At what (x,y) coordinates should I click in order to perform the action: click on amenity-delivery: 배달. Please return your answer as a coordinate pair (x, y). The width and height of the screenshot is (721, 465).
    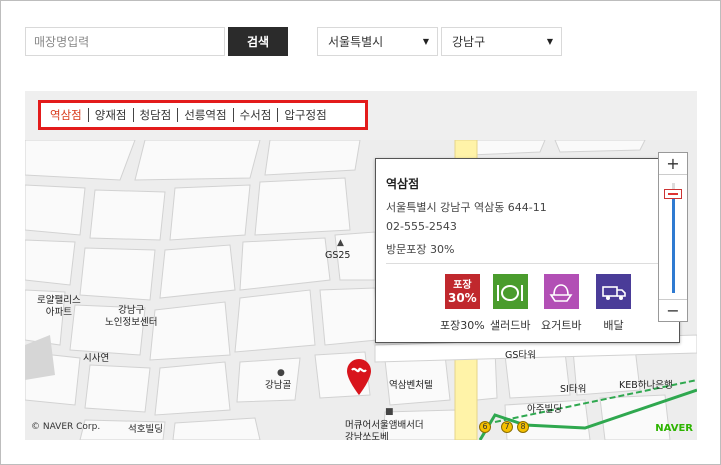
    Looking at the image, I should click on (613, 303).